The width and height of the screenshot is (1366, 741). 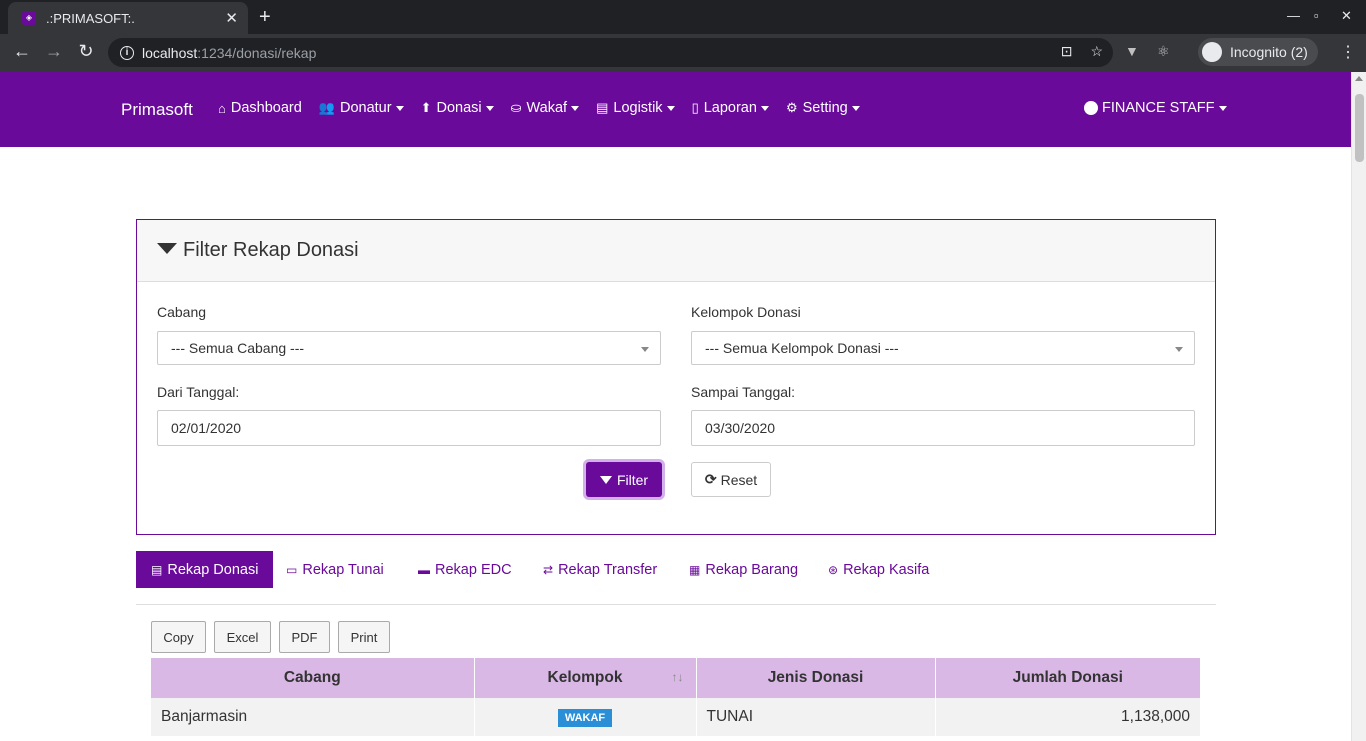 What do you see at coordinates (29, 18) in the screenshot?
I see `site-favicon-icon: ◈` at bounding box center [29, 18].